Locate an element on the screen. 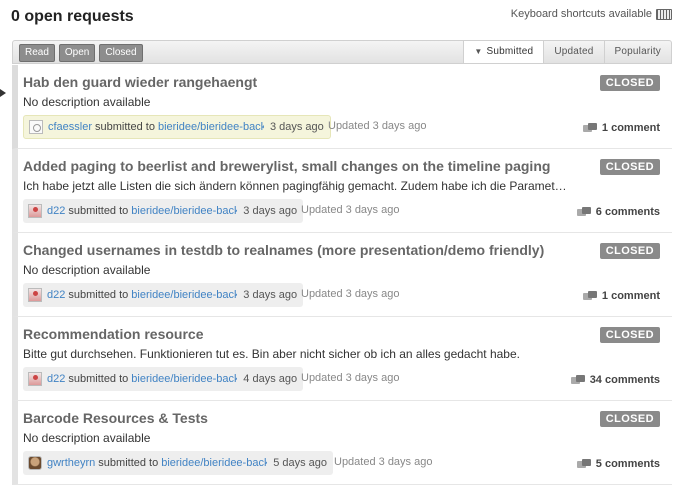  sort-tabs: ▼ Submitted Updated Popularity is located at coordinates (567, 52).